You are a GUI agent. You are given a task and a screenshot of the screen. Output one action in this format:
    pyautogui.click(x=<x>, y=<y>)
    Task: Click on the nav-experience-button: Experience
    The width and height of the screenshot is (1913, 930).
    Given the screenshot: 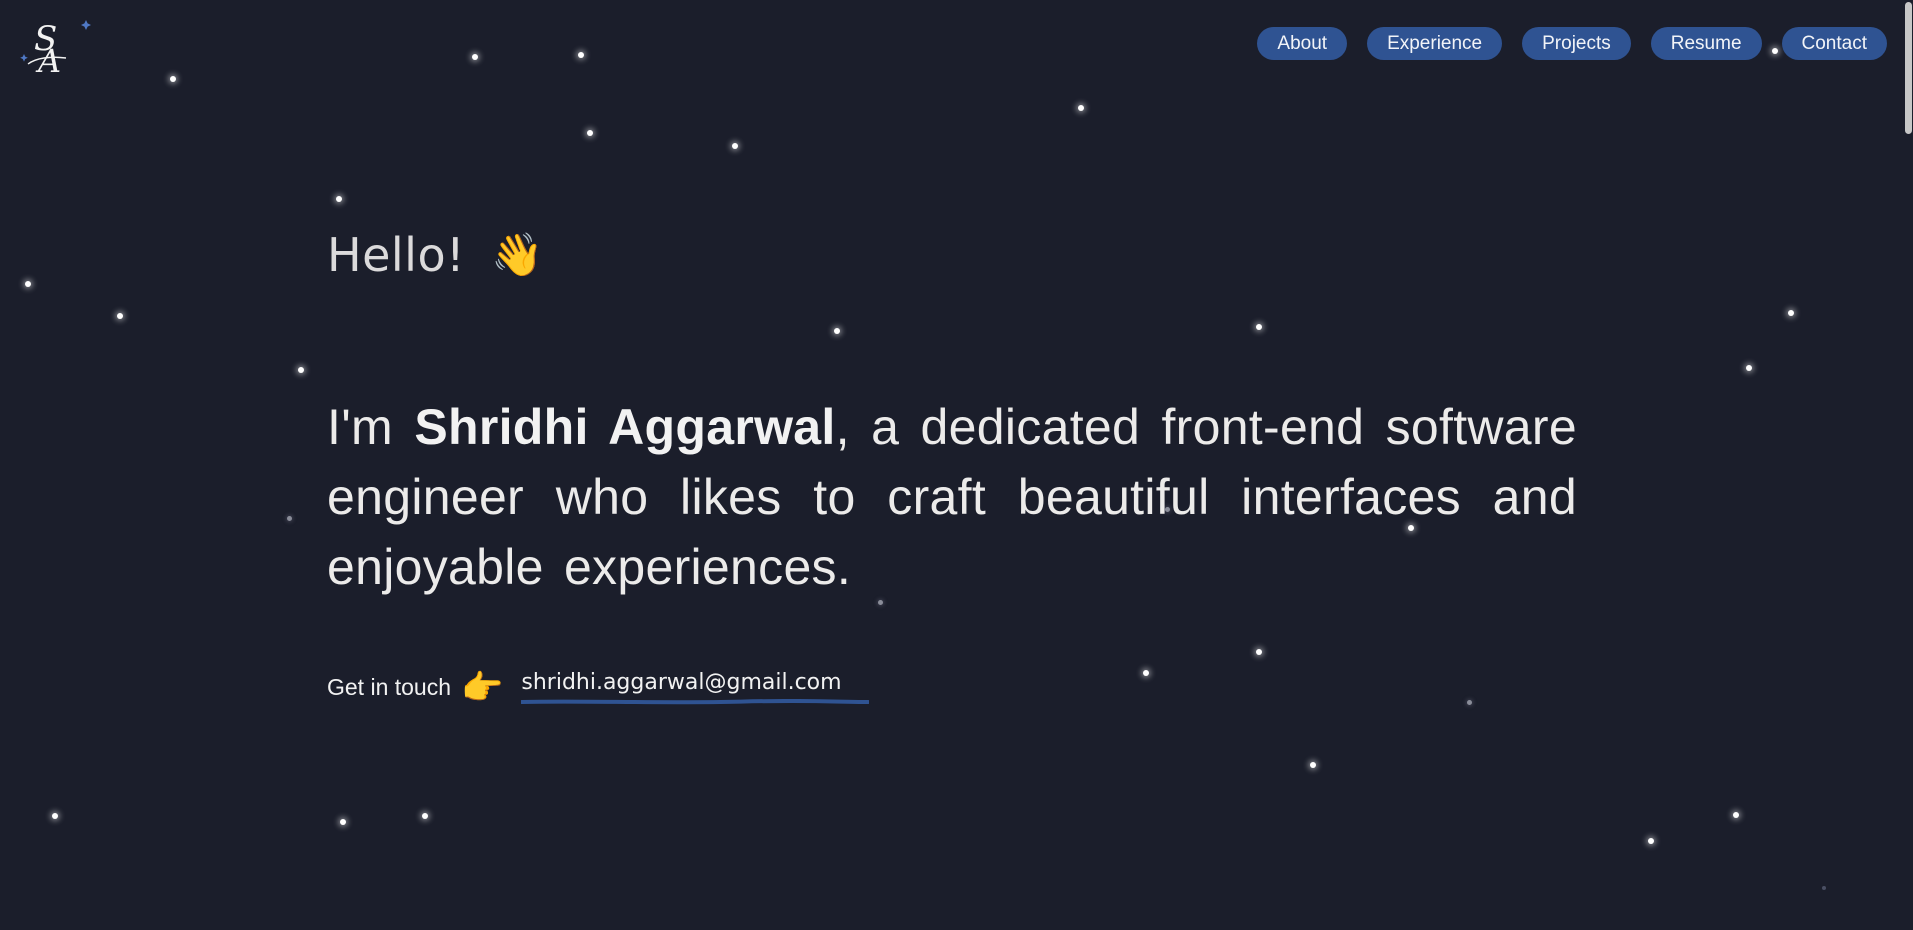 What is the action you would take?
    pyautogui.click(x=1435, y=43)
    